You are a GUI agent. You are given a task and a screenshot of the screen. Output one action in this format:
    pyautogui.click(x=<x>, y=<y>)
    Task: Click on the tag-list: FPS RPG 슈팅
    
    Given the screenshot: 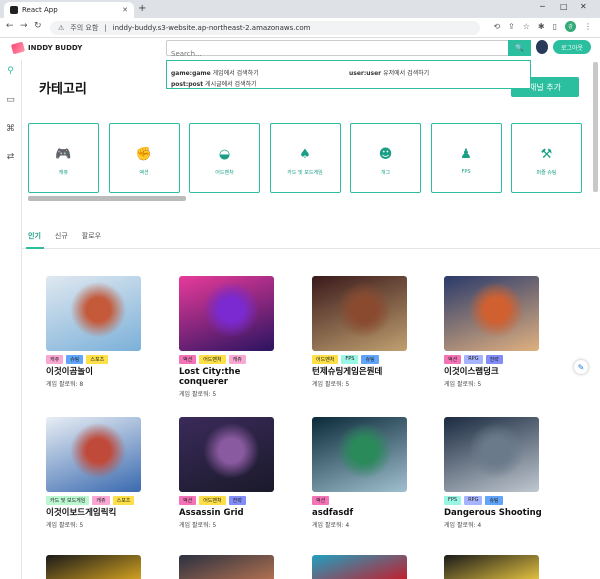 What is the action you would take?
    pyautogui.click(x=491, y=500)
    